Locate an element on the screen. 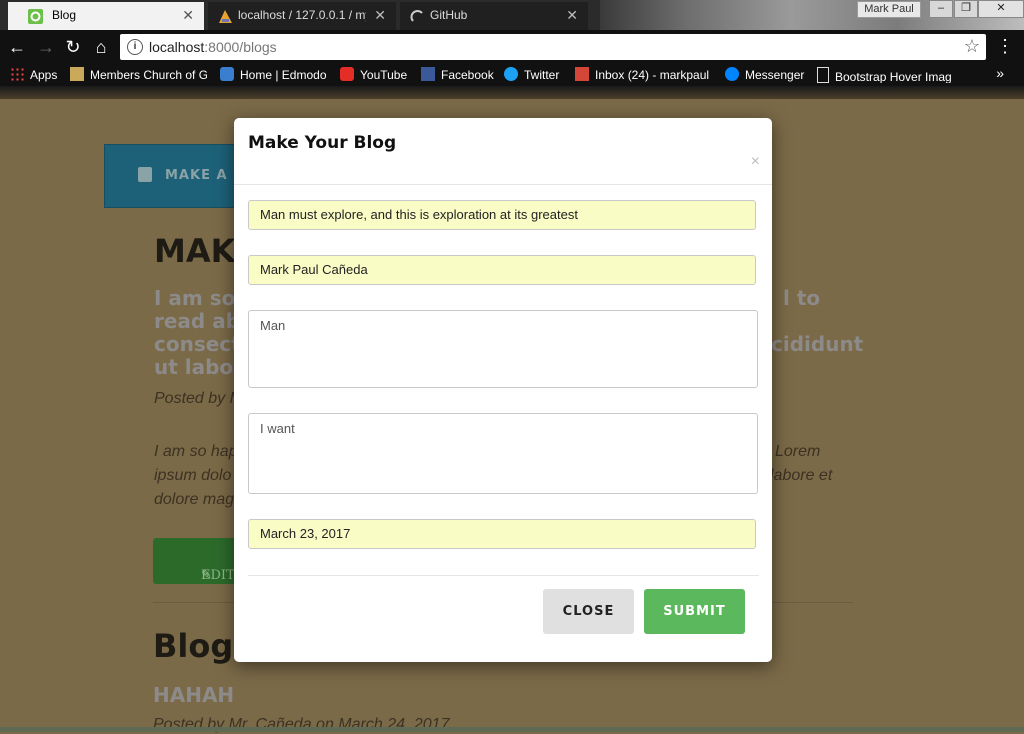 The image size is (1024, 734). twitter-icon is located at coordinates (511, 74).